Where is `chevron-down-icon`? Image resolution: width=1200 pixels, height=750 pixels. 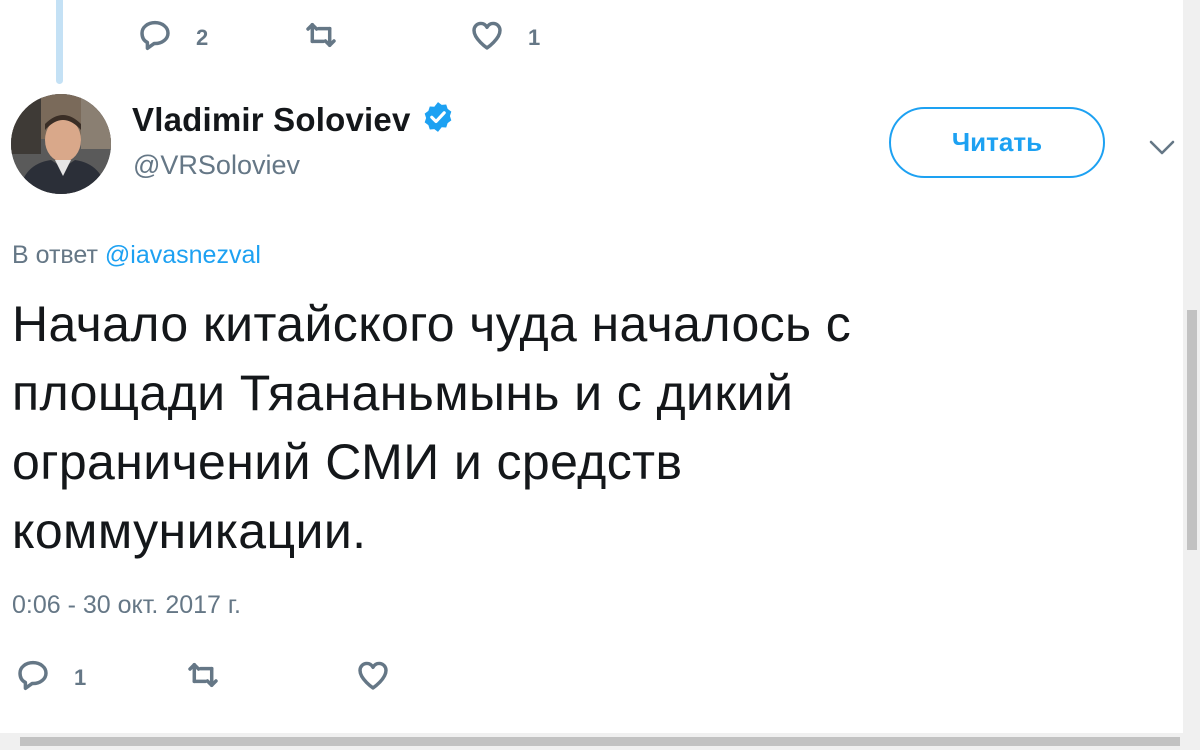
chevron-down-icon is located at coordinates (1162, 147).